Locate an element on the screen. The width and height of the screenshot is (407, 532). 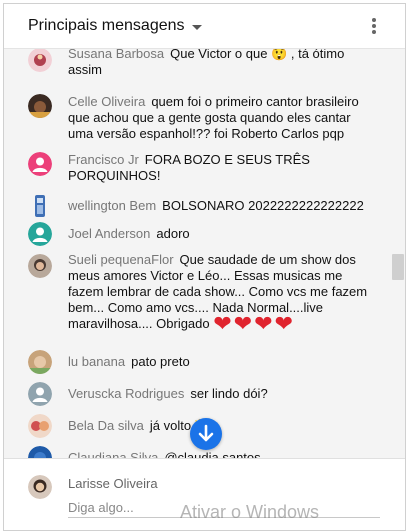
arrow-down-icon is located at coordinates (206, 433).